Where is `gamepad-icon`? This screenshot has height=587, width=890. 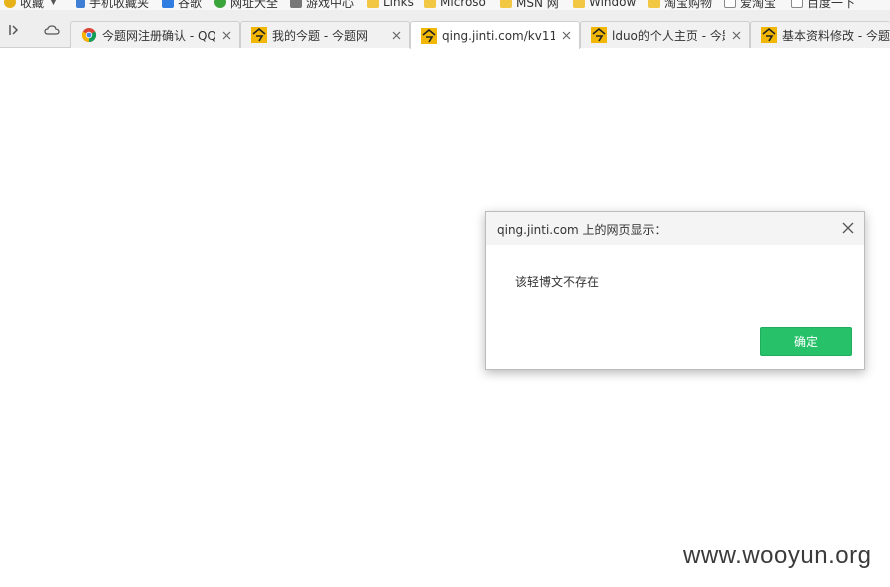 gamepad-icon is located at coordinates (296, 4).